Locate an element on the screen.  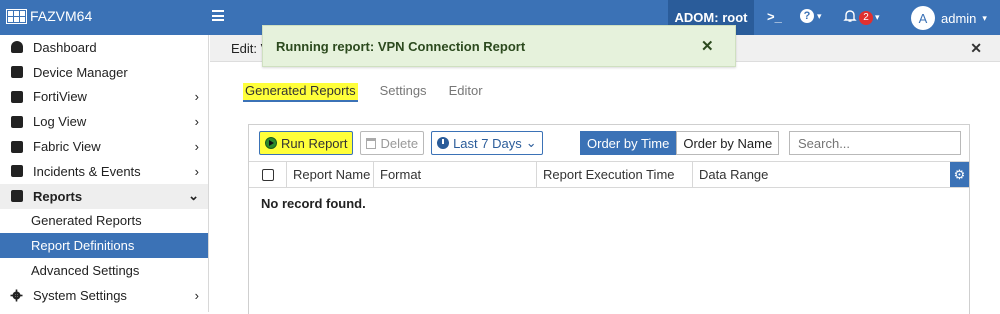
order-by-time-button: Order by Time is located at coordinates (628, 143).